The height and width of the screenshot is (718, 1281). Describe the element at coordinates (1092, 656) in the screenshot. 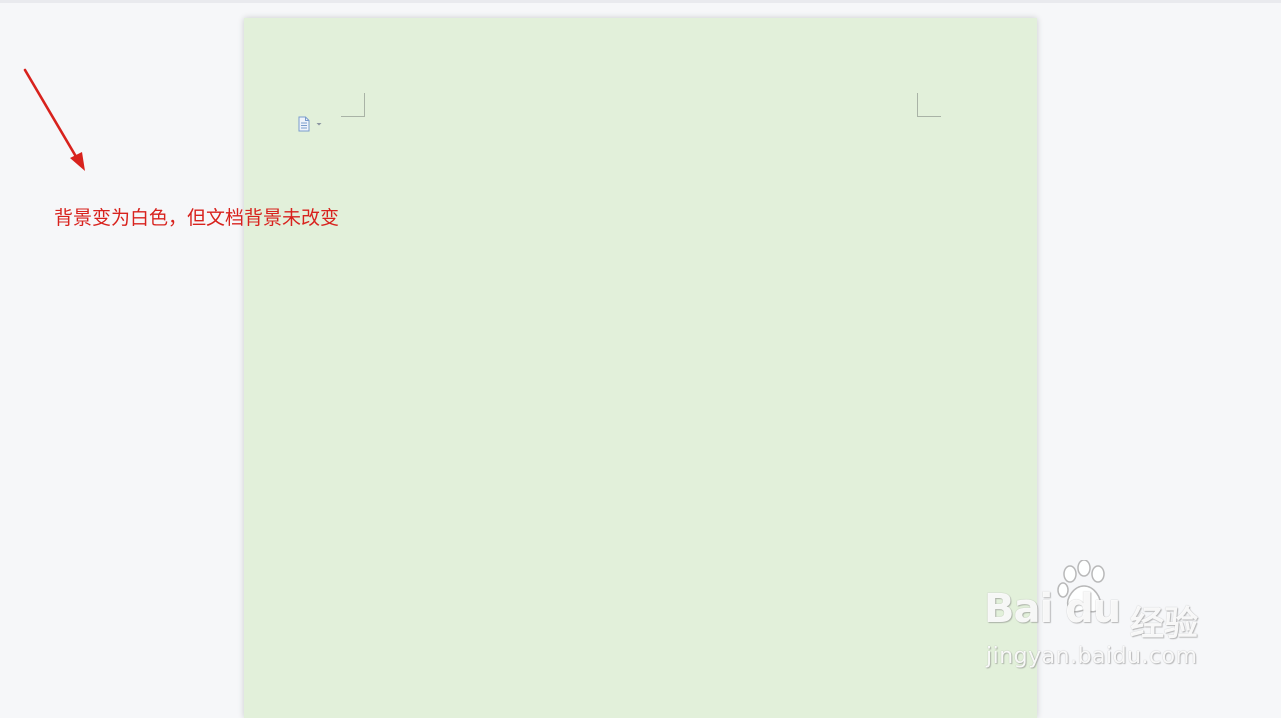

I see `watermark-url: jingyan.baidu.com` at that location.